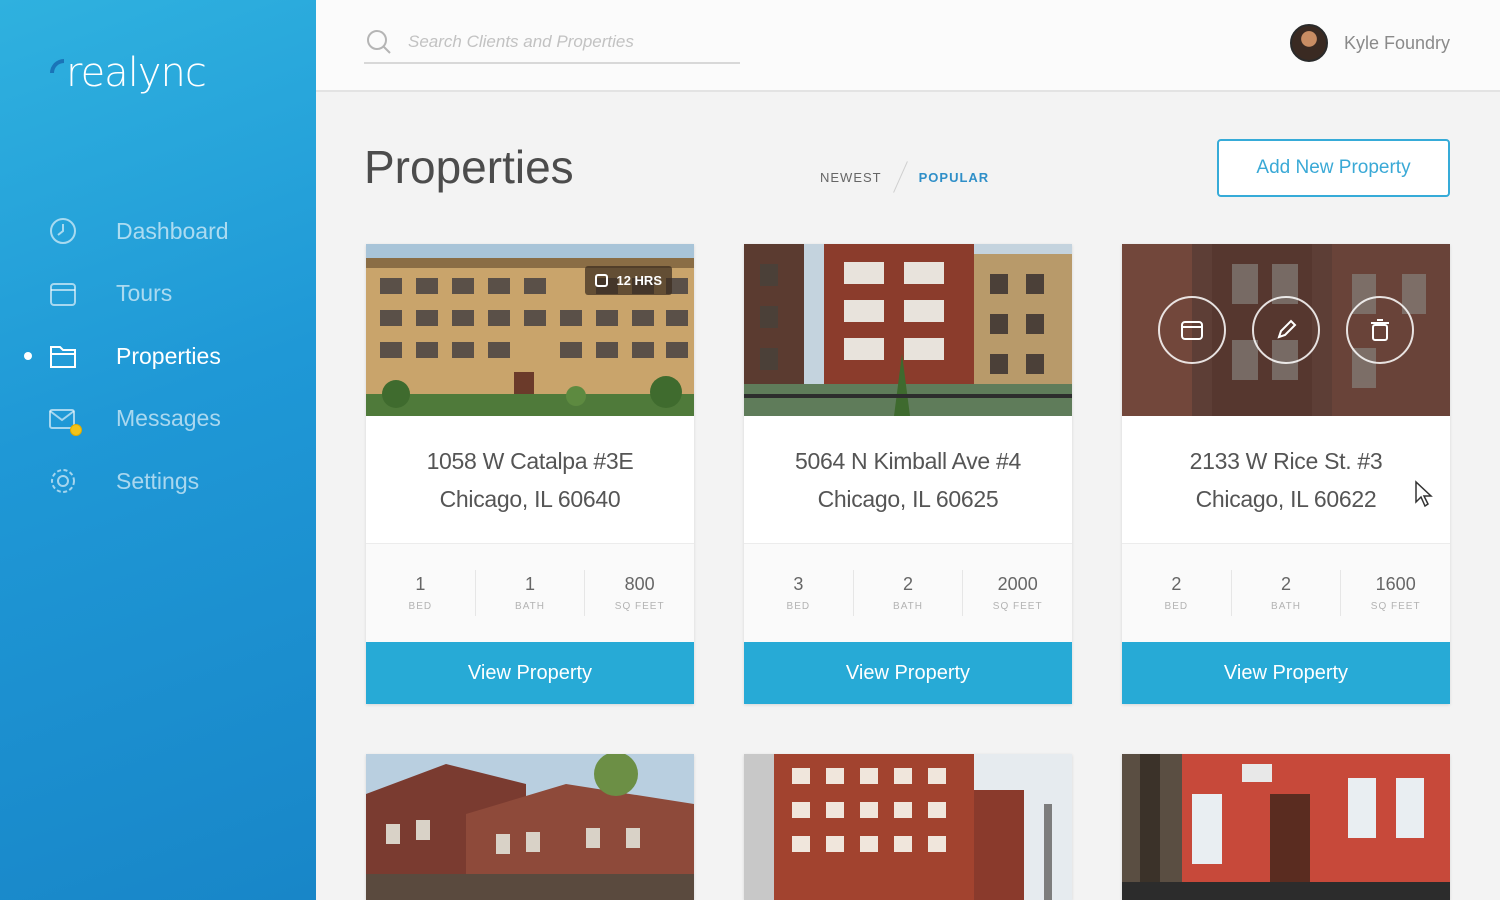 The image size is (1500, 900). Describe the element at coordinates (1424, 494) in the screenshot. I see `mouse-cursor-icon` at that location.